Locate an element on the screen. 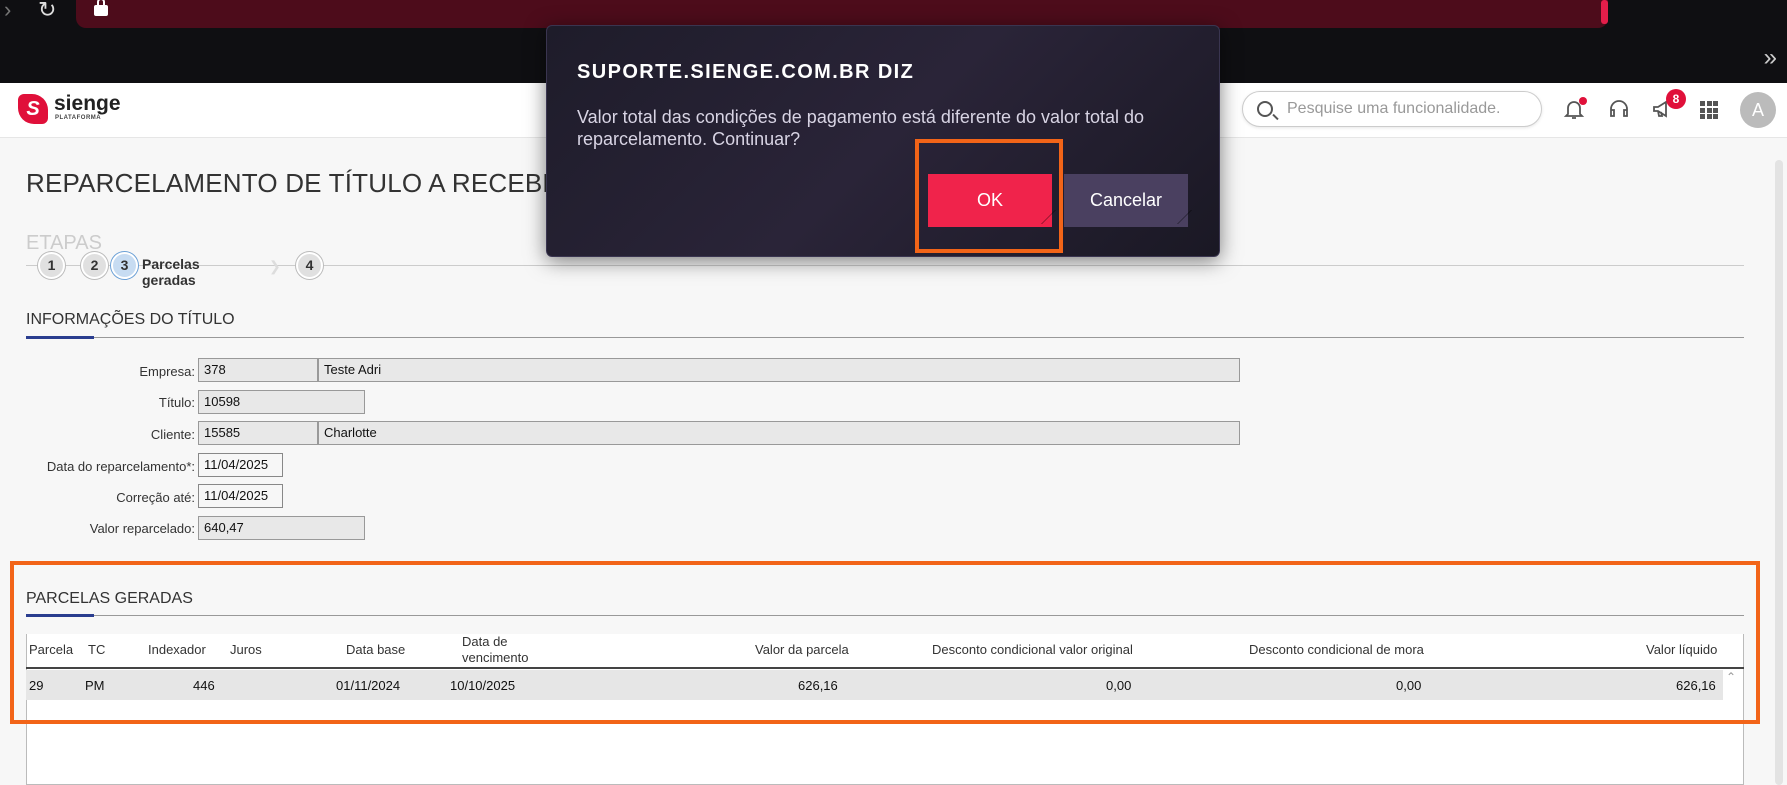  active-step-label: Parcelas geradas is located at coordinates (171, 272).